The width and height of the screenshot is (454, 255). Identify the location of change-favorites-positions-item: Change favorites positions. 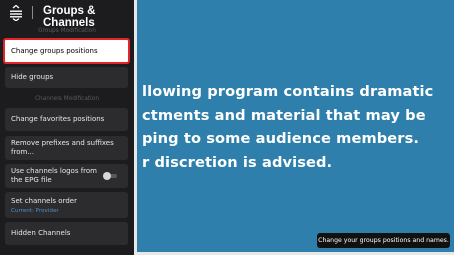
(66, 119).